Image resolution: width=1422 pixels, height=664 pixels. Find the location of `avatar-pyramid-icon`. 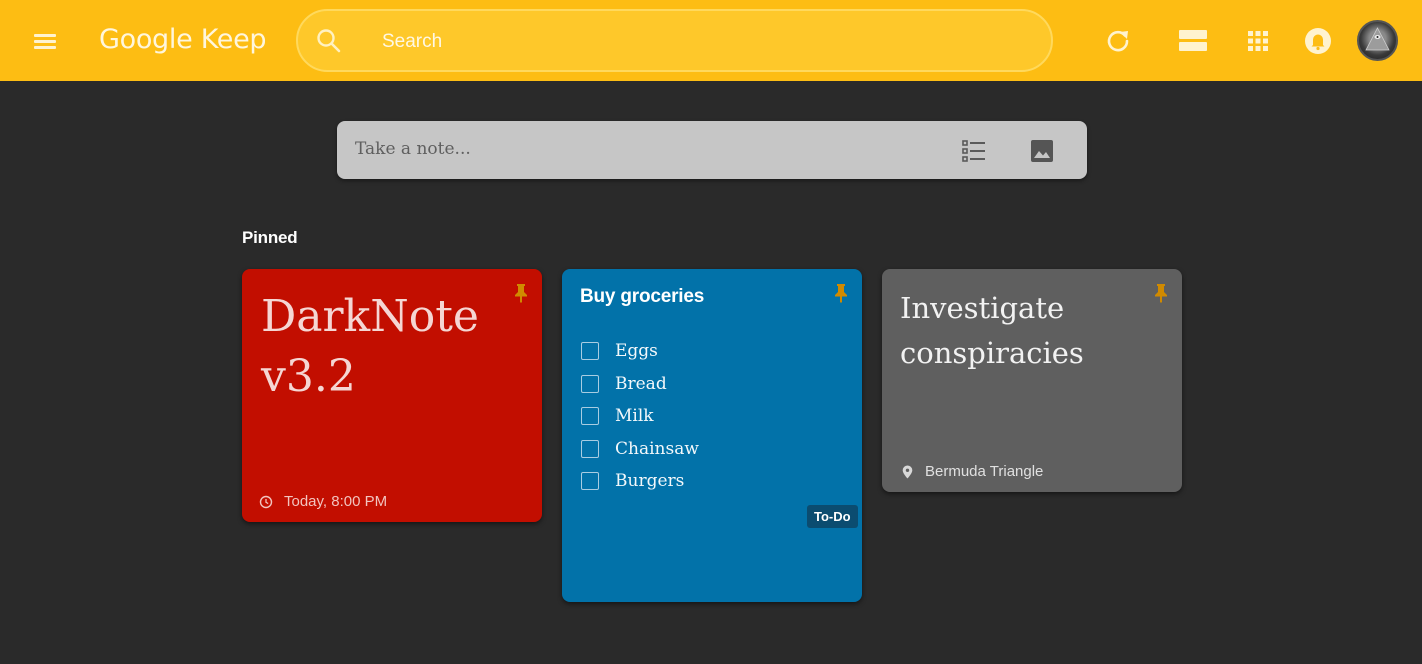

avatar-pyramid-icon is located at coordinates (1377, 39).